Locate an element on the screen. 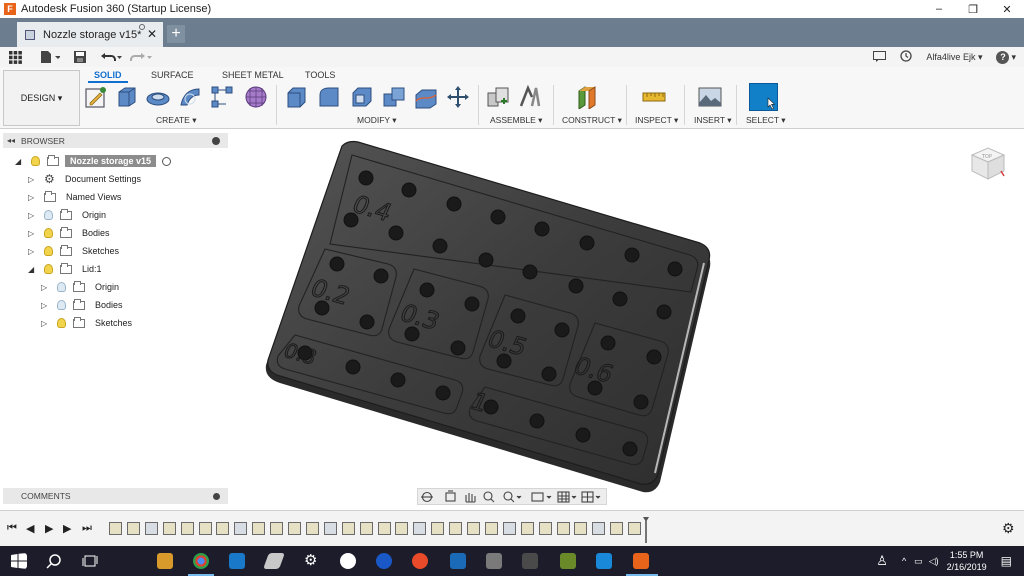 The width and height of the screenshot is (1024, 576). tree-item-origin: ▷ Origin is located at coordinates (67, 215).